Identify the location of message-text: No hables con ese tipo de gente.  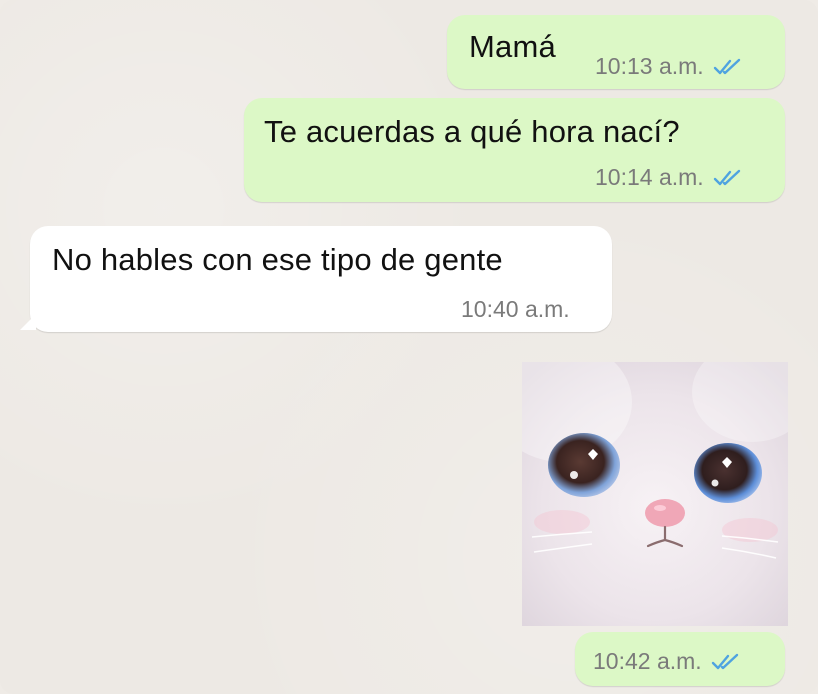
(277, 259).